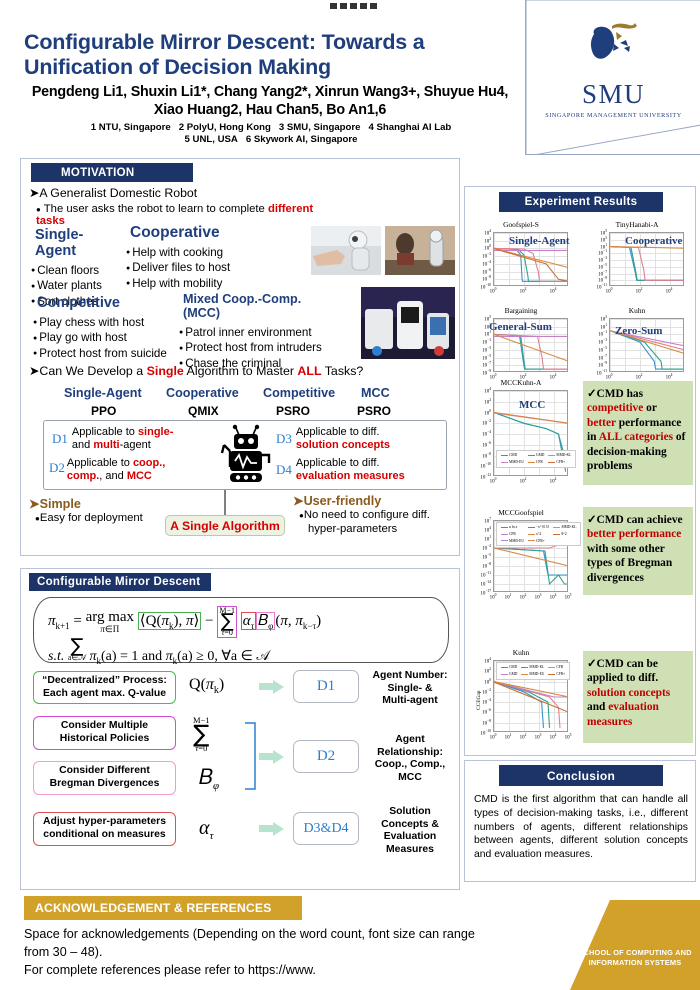 The height and width of the screenshot is (990, 700). Describe the element at coordinates (266, 828) in the screenshot. I see `mapping-arrow-4-tail` at that location.